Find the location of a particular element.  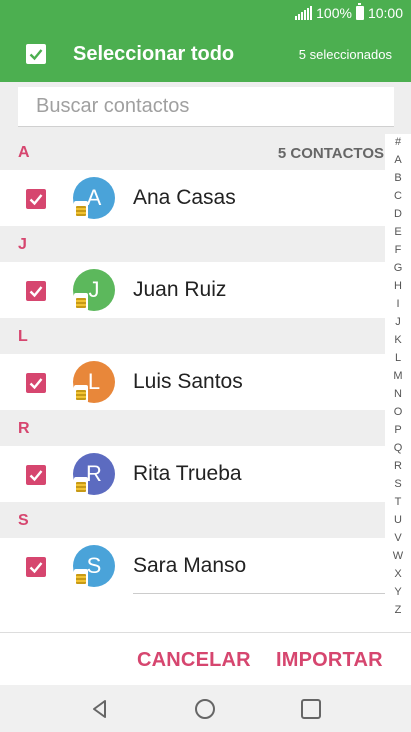

section-letter: R is located at coordinates (24, 428).